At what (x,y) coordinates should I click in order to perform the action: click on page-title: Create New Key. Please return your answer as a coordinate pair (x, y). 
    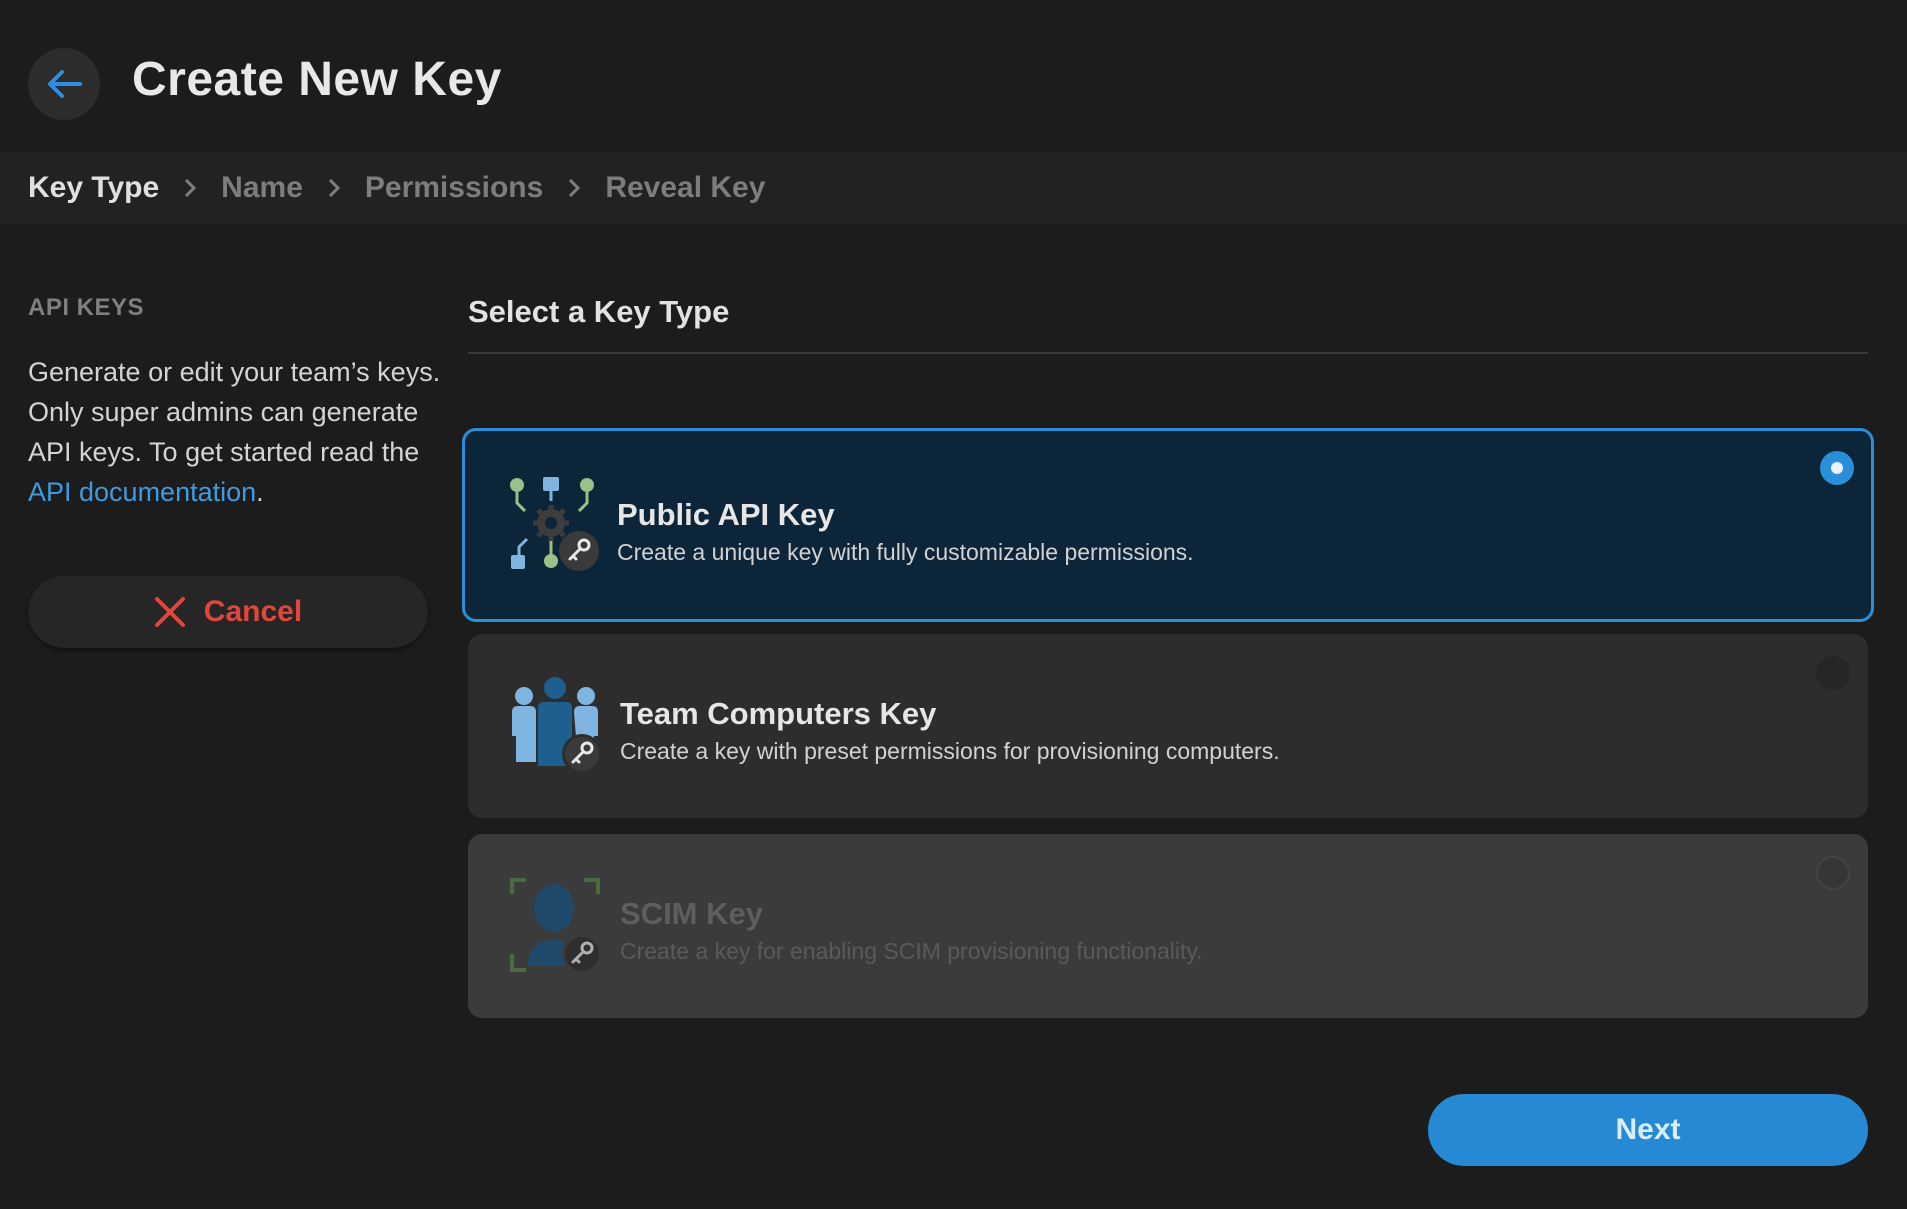
    Looking at the image, I should click on (317, 79).